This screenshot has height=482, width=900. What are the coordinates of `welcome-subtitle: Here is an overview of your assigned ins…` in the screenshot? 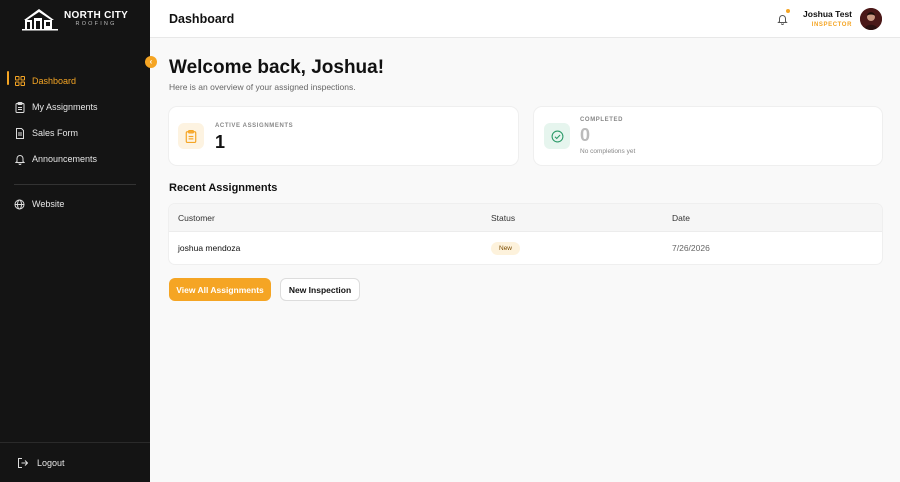 It's located at (262, 87).